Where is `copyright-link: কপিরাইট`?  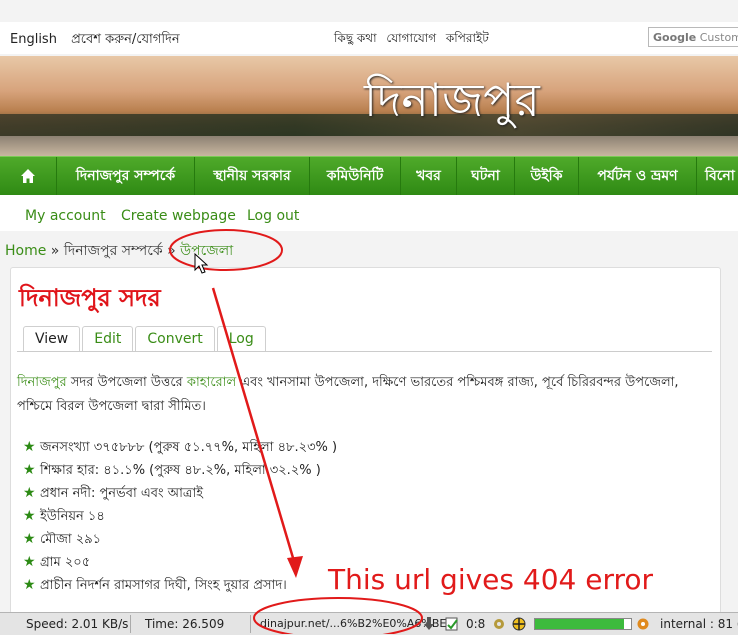
copyright-link: কপিরাইট is located at coordinates (467, 38).